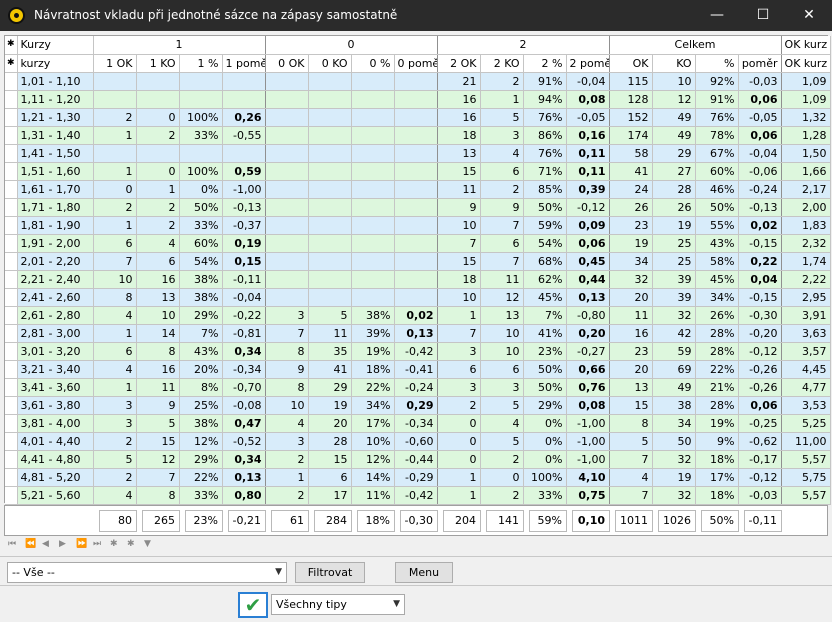  Describe the element at coordinates (459, 99) in the screenshot. I see `table-cell: 16` at that location.